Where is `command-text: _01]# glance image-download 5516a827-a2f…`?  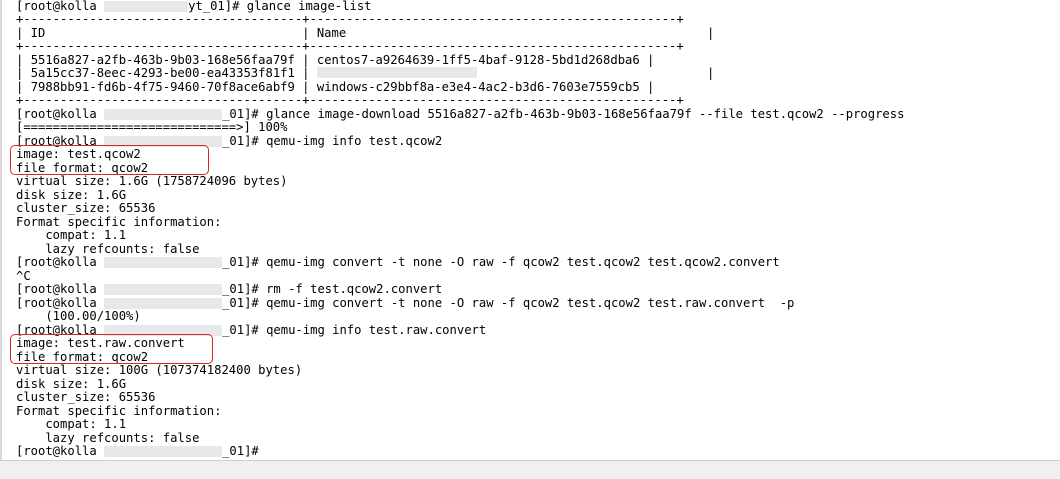
command-text: _01]# glance image-download 5516a827-a2f… is located at coordinates (563, 114).